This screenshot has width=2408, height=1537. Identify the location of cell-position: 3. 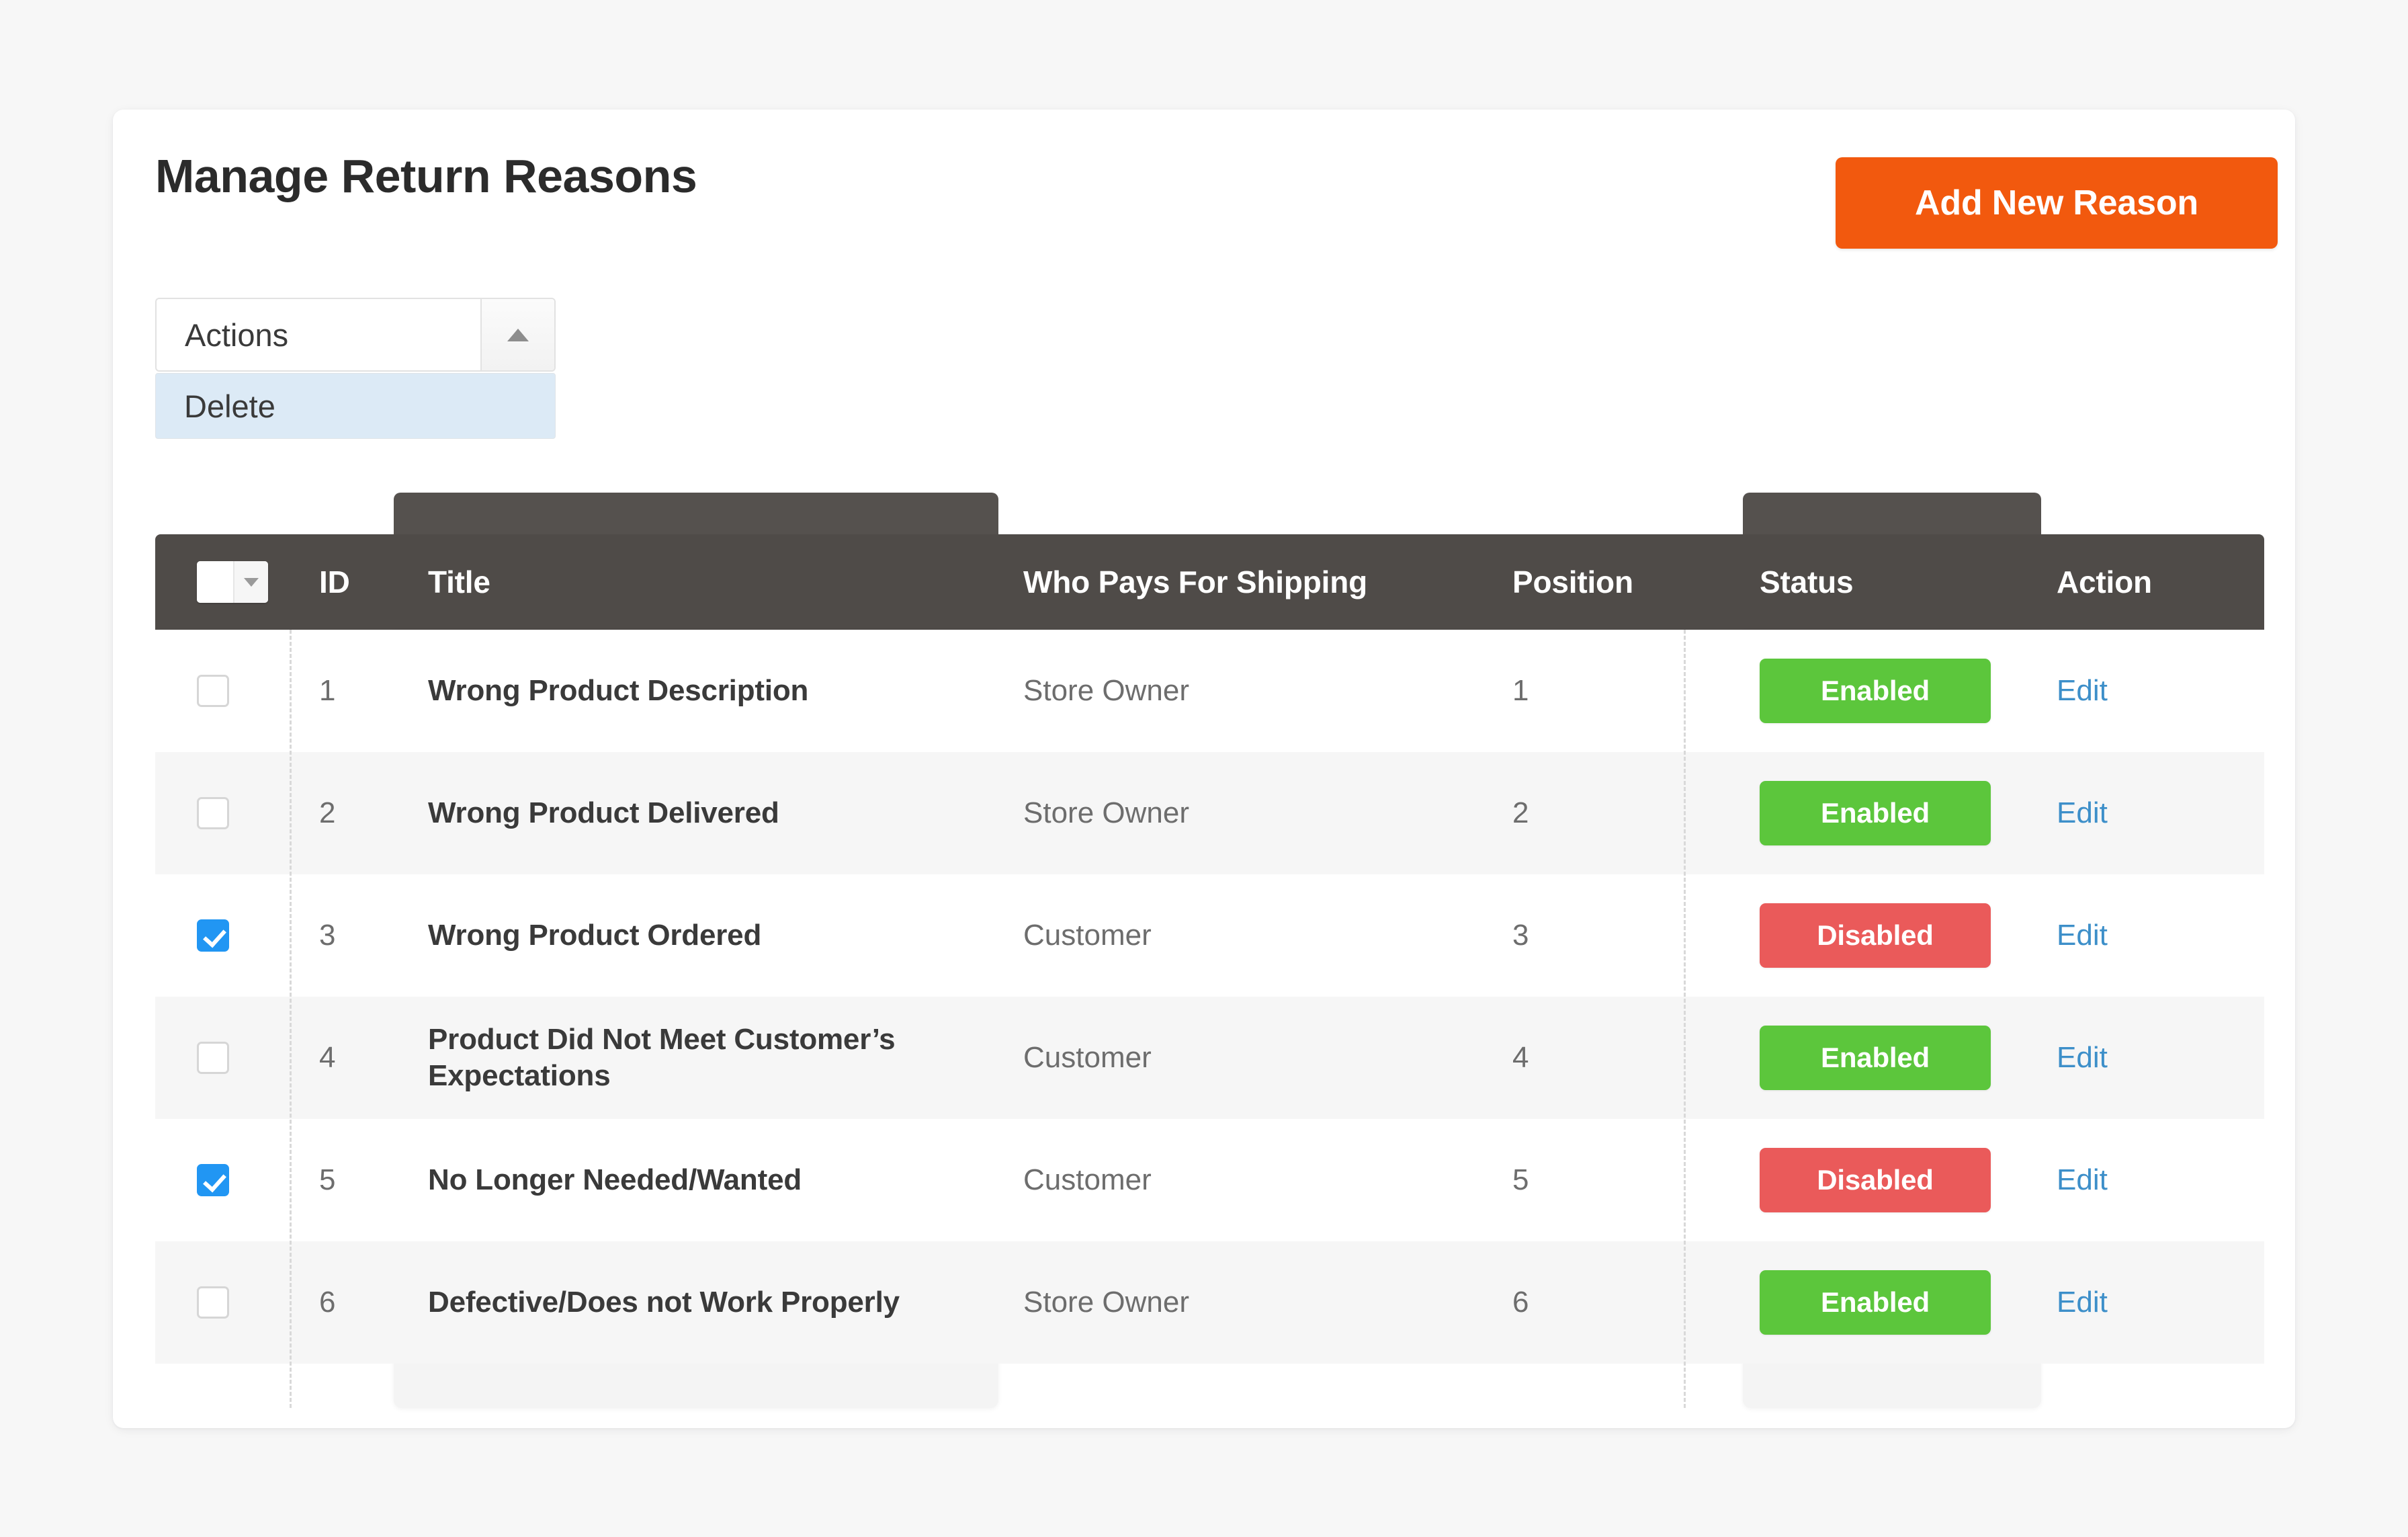
(1520, 935).